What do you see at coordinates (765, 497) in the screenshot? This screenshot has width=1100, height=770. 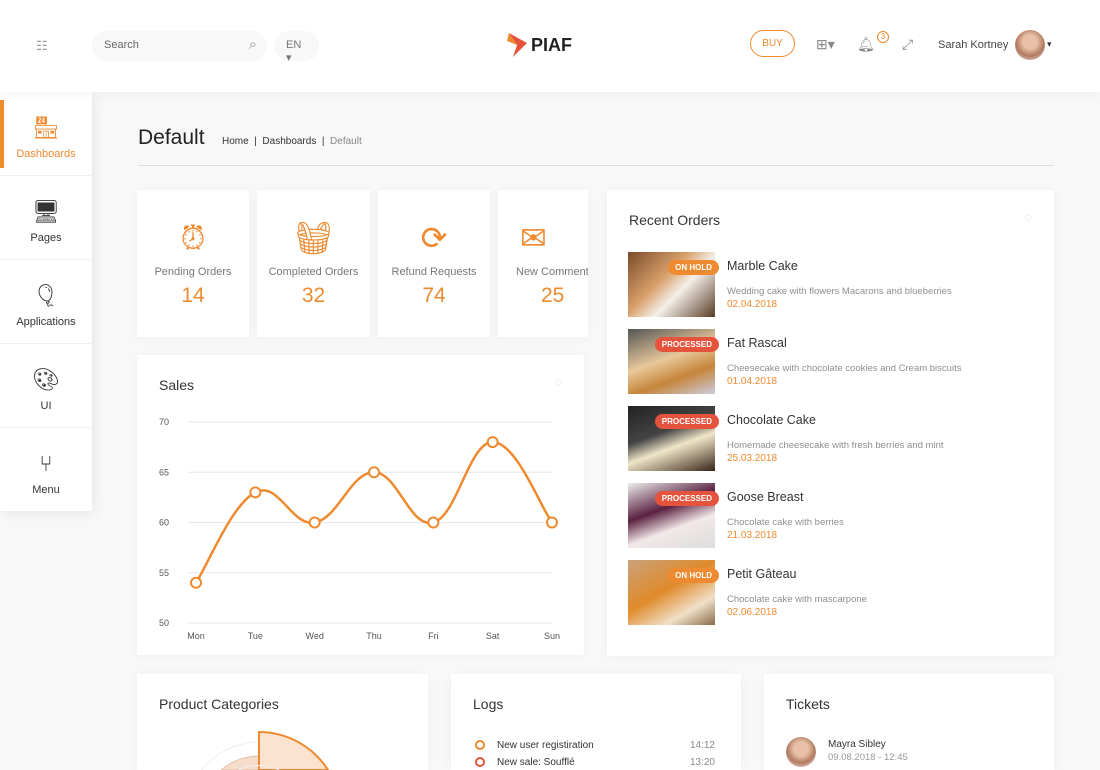 I see `order-name: Goose Breast` at bounding box center [765, 497].